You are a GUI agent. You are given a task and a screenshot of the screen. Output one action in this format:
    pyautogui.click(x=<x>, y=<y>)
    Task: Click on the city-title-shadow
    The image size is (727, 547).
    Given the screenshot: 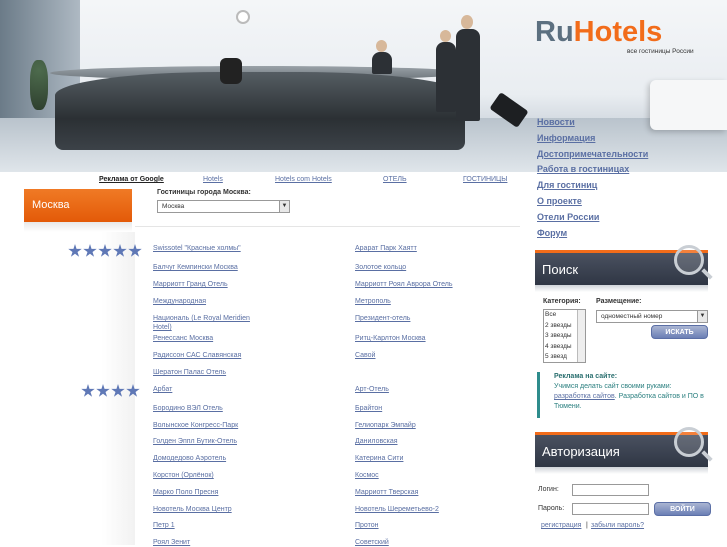 What is the action you would take?
    pyautogui.click(x=78, y=227)
    